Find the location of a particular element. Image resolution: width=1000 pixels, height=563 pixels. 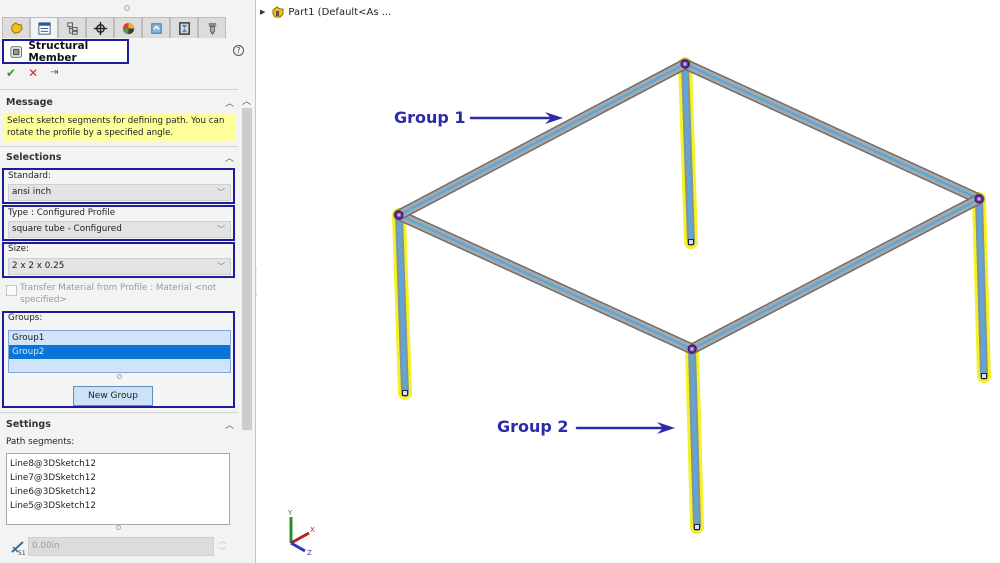

selections-section-title: Selections is located at coordinates (34, 157).